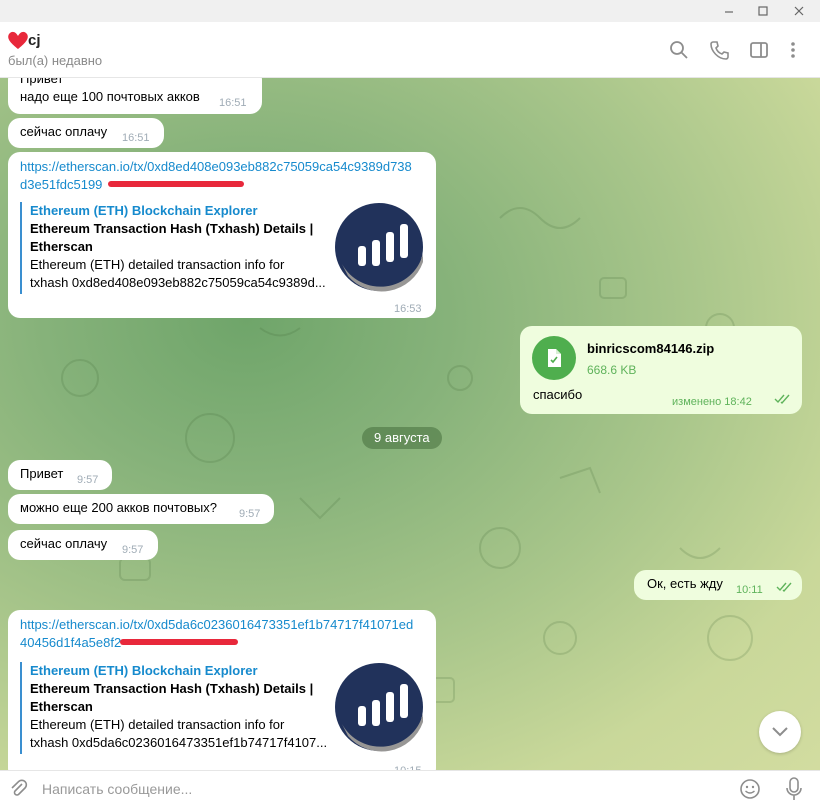 The image size is (820, 805). What do you see at coordinates (118, 507) in the screenshot?
I see `message-text: можно еще 200 акков почтовых?` at bounding box center [118, 507].